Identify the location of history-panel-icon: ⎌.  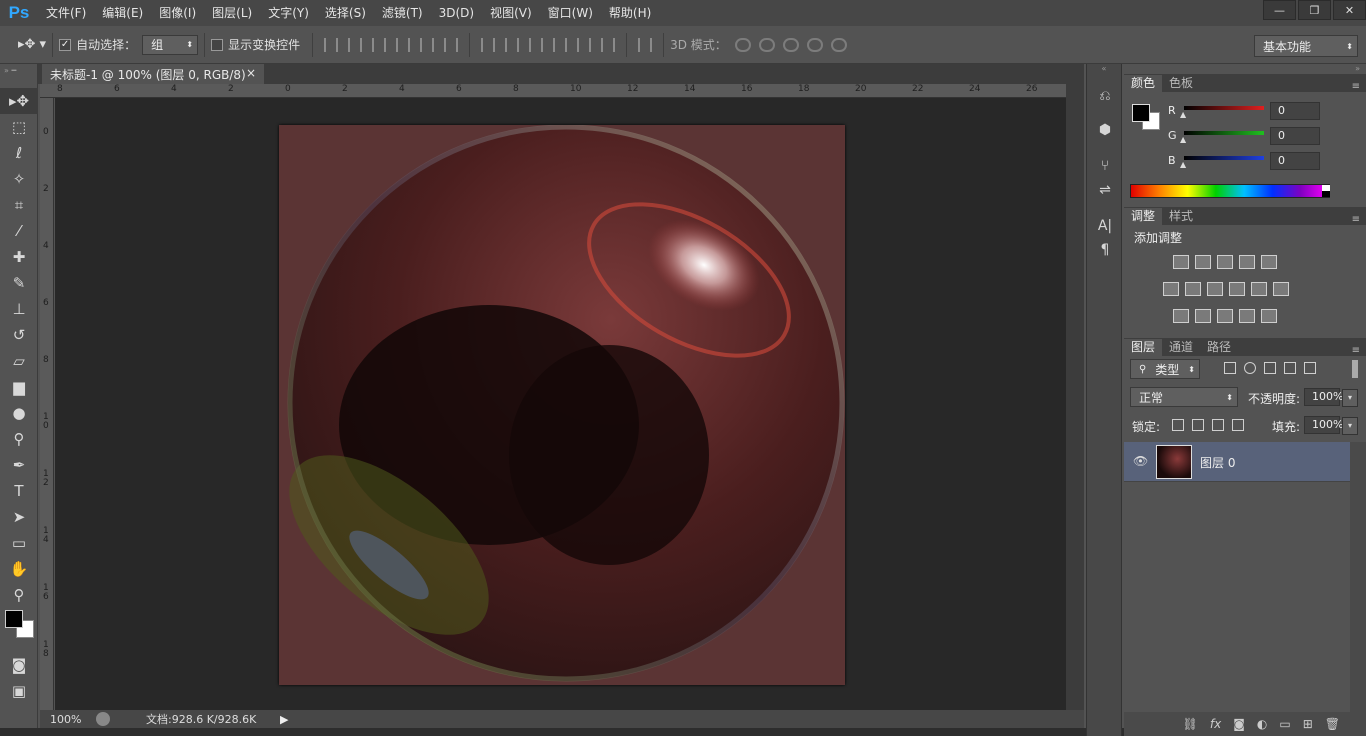
(1105, 96).